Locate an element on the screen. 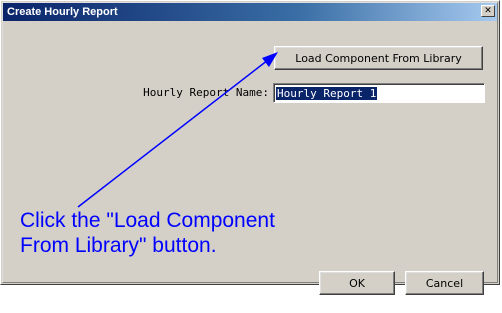  ok-button: OK is located at coordinates (357, 283).